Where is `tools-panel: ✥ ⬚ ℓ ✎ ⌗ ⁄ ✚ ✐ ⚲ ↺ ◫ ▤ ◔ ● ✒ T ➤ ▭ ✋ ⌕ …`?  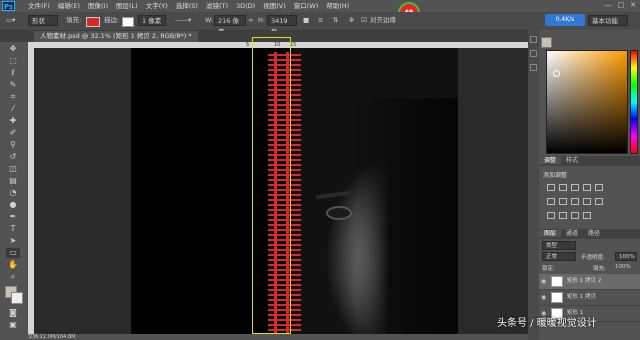 tools-panel: ✥ ⬚ ℓ ✎ ⌗ ⁄ ✚ ✐ ⚲ ↺ ◫ ▤ ◔ ● ✒ T ➤ ▭ ✋ ⌕ … is located at coordinates (14, 191).